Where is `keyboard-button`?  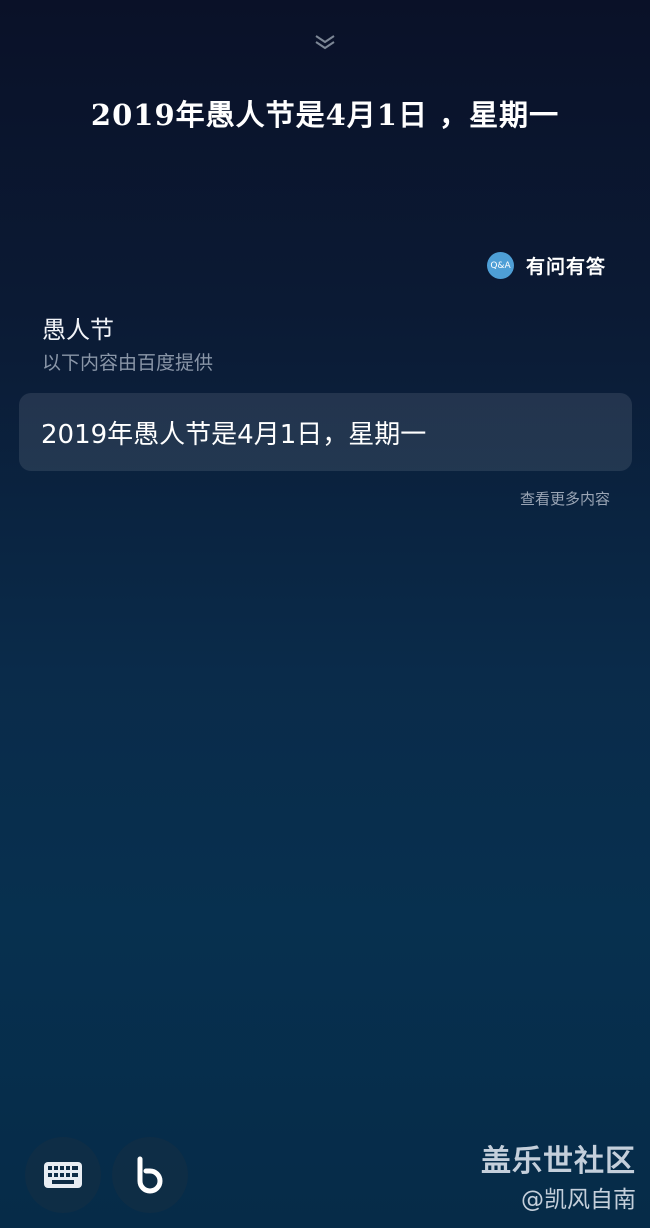
keyboard-button is located at coordinates (63, 1175).